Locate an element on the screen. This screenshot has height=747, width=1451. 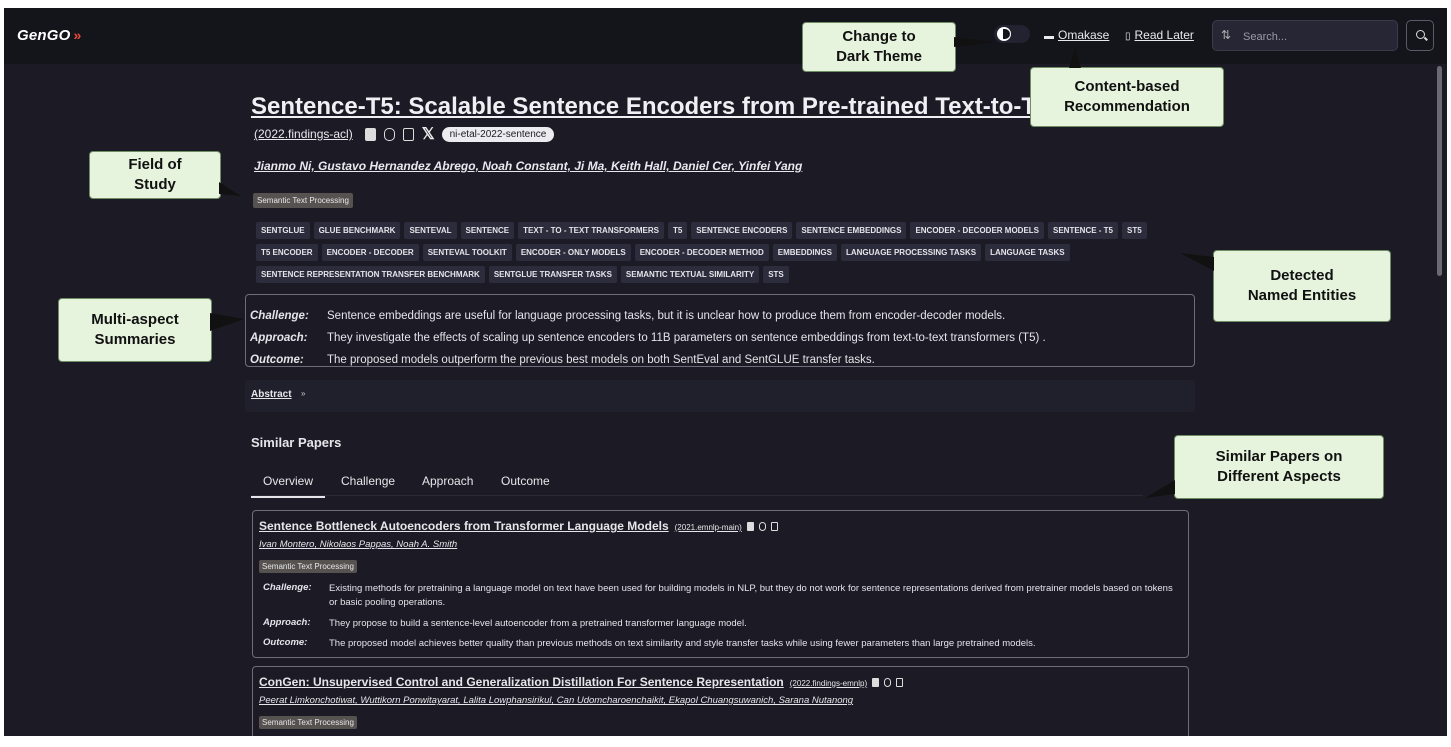
omakase-icon: ▬ is located at coordinates (1049, 36).